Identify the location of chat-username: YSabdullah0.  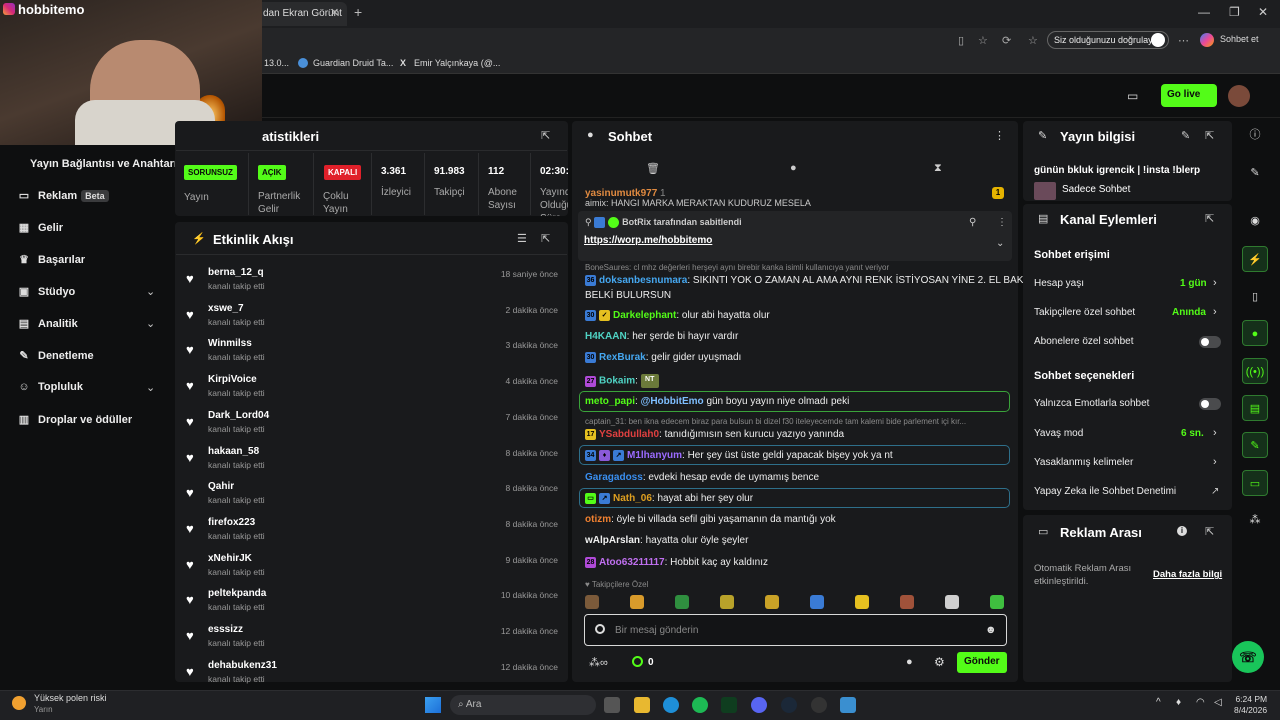
(629, 434).